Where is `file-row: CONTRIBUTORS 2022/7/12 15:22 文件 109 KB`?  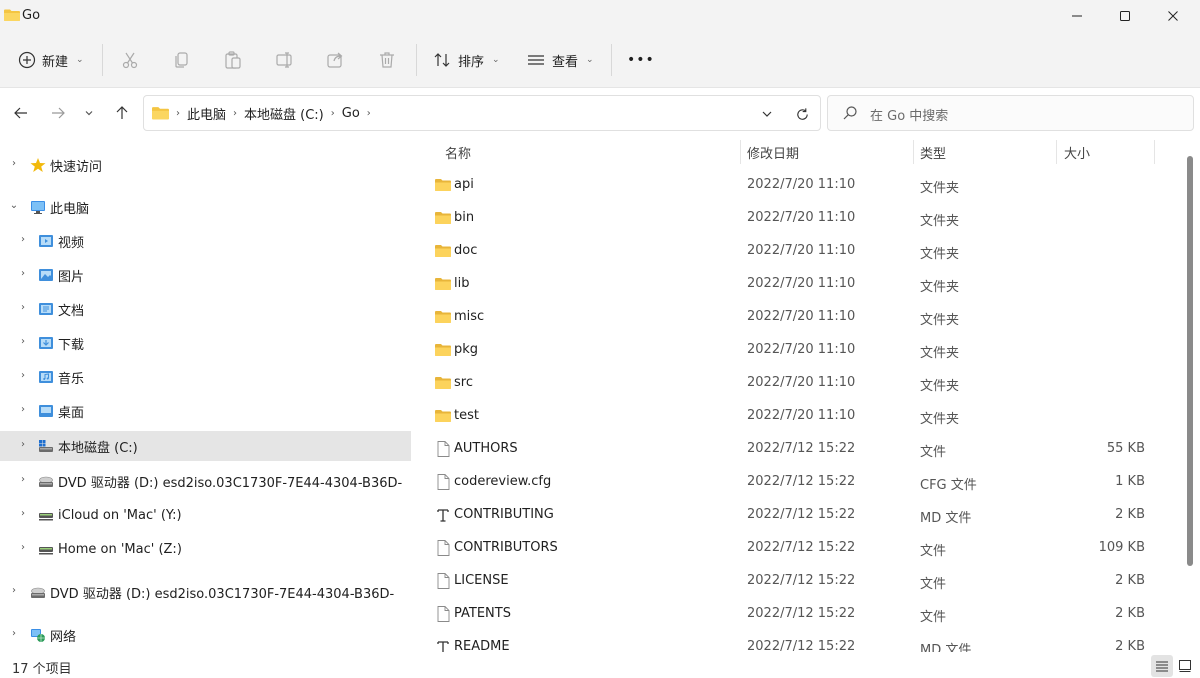 file-row: CONTRIBUTORS 2022/7/12 15:22 文件 109 KB is located at coordinates (791, 548).